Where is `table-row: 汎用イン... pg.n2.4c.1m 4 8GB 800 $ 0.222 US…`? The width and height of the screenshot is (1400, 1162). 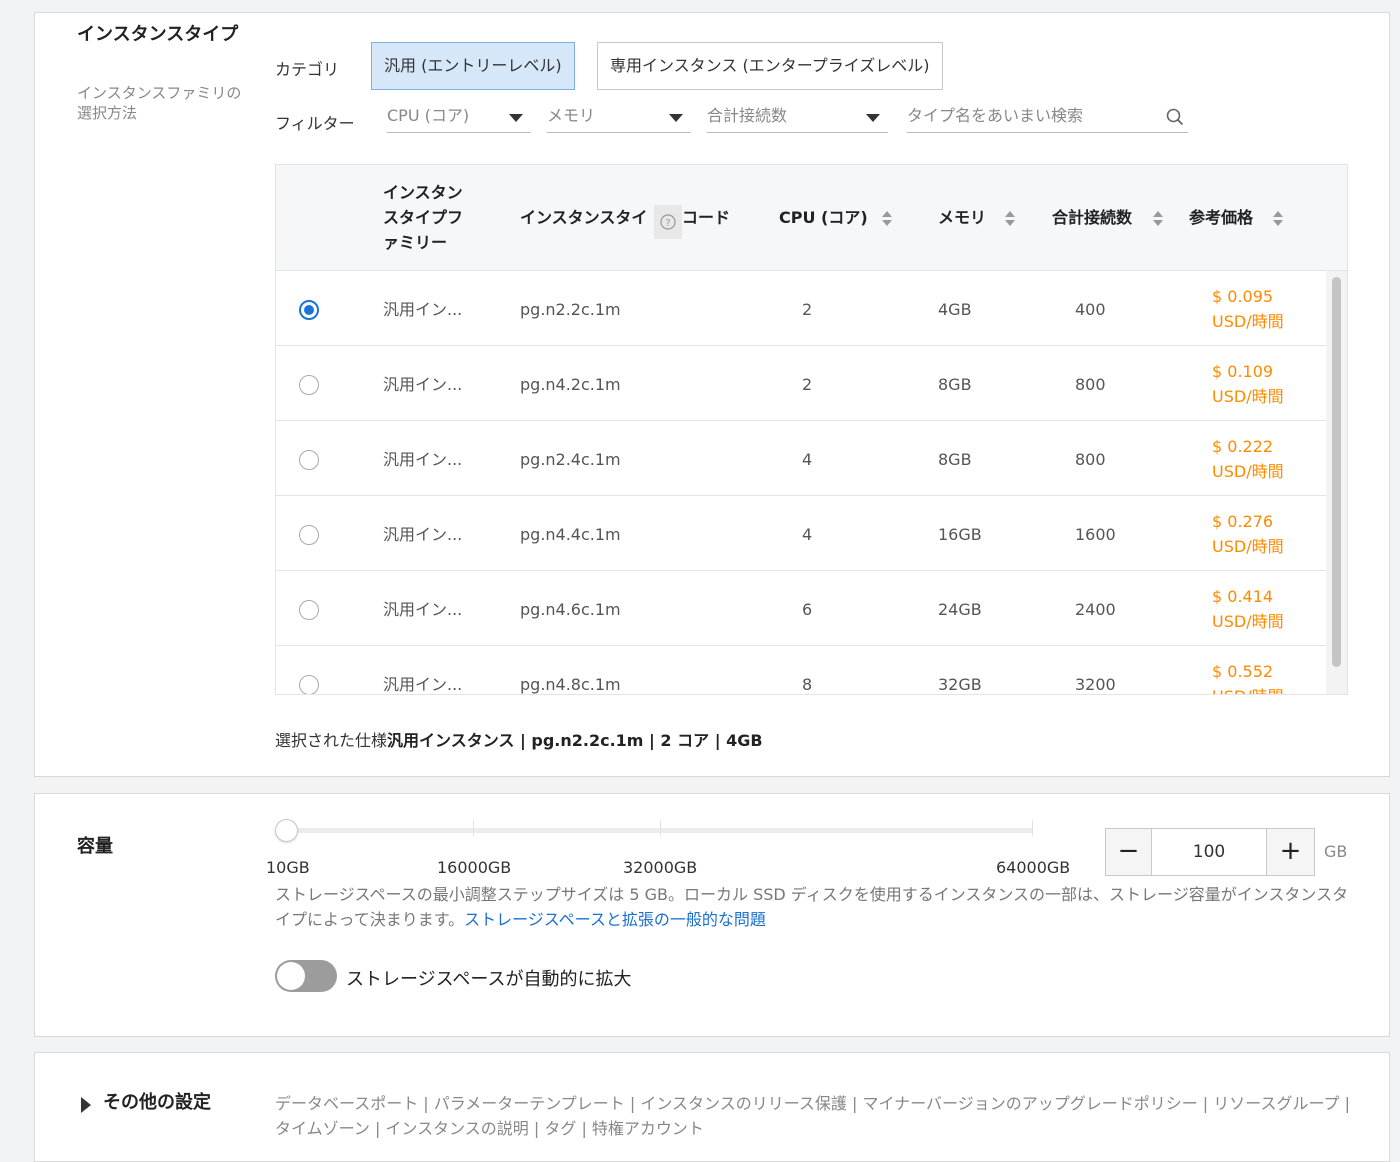 table-row: 汎用イン... pg.n2.4c.1m 4 8GB 800 $ 0.222 US… is located at coordinates (801, 458).